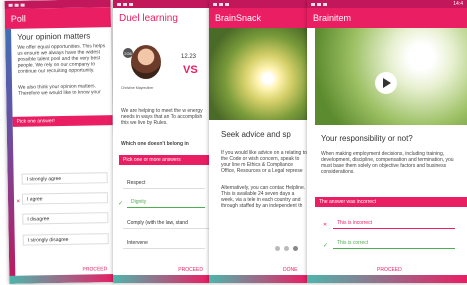 The height and width of the screenshot is (285, 467). I want to click on poll-option: I disagree, so click(65, 218).